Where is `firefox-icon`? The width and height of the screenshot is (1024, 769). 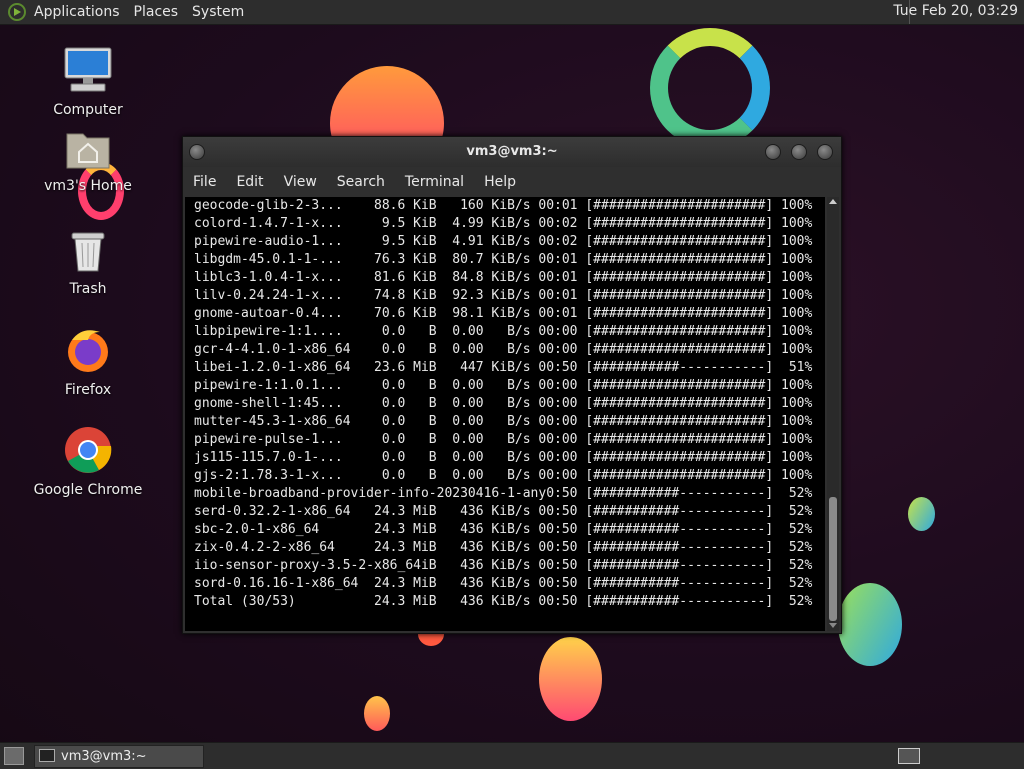 firefox-icon is located at coordinates (88, 351).